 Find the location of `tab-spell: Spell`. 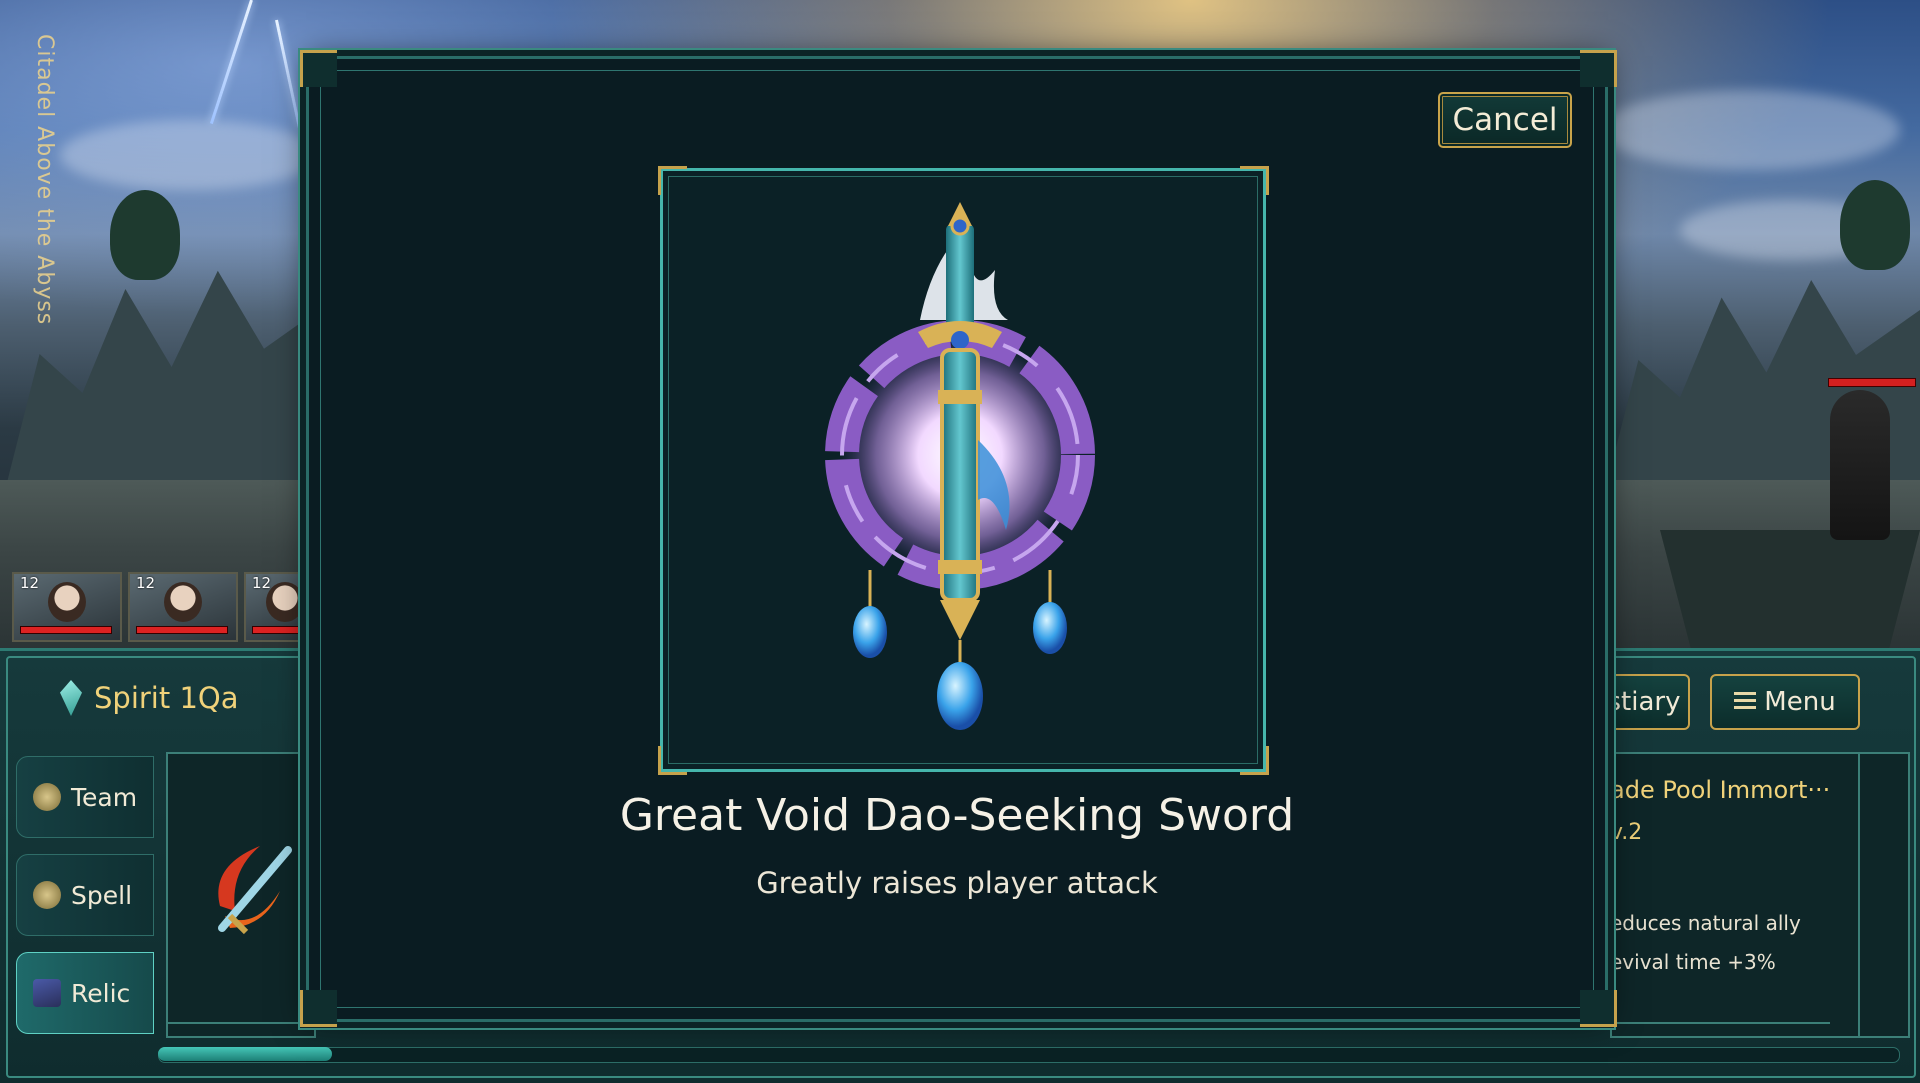

tab-spell: Spell is located at coordinates (85, 895).